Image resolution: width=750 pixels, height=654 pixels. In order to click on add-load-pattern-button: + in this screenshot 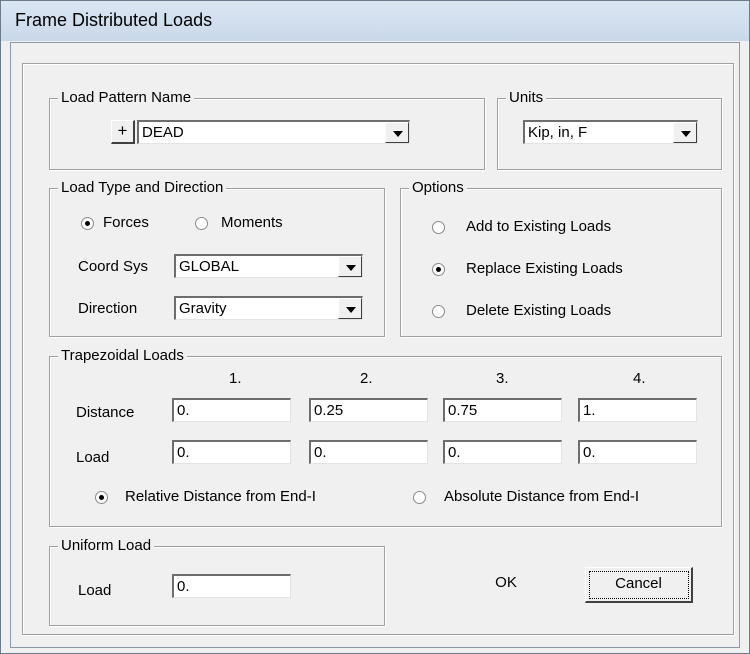, I will do `click(123, 132)`.